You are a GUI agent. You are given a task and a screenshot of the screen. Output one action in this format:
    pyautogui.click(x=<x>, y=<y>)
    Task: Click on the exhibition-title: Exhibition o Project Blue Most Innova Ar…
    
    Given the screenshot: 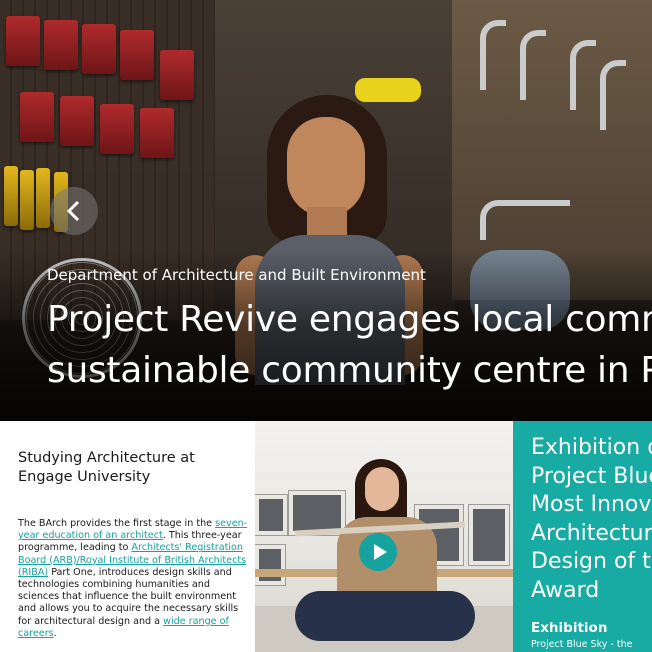 What is the action you would take?
    pyautogui.click(x=591, y=519)
    